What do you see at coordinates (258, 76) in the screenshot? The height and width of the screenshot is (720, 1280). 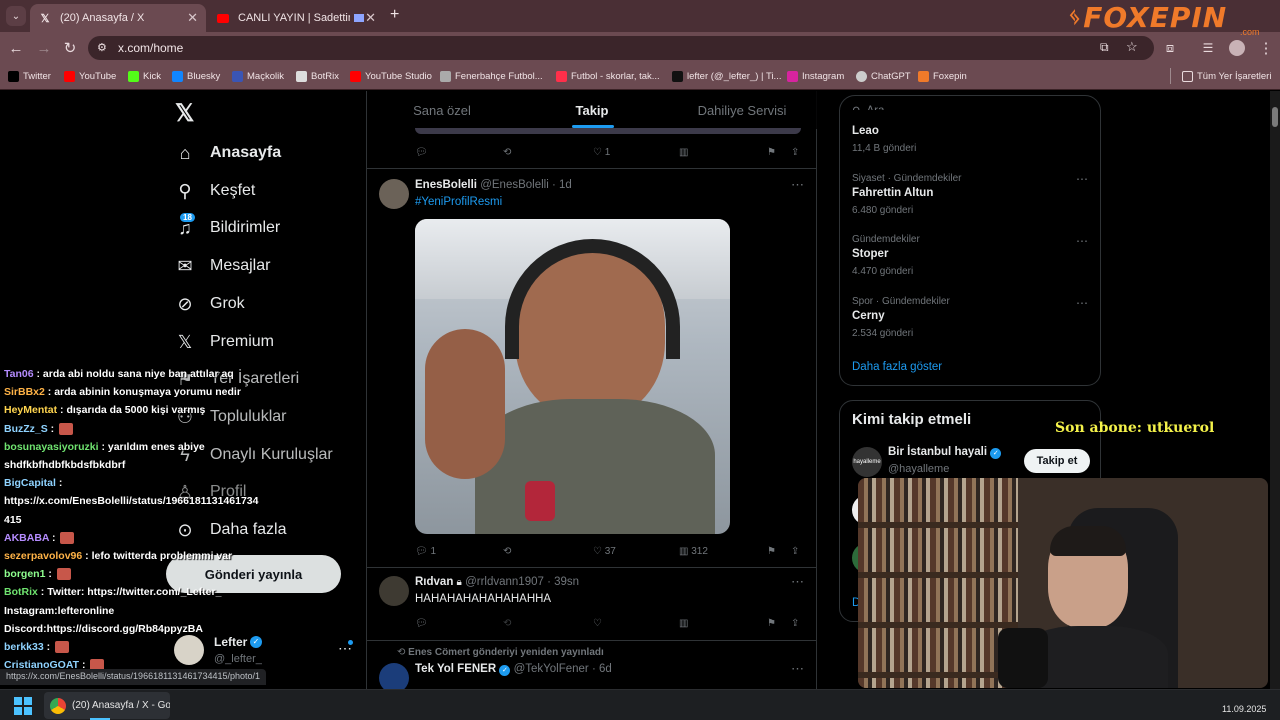 I see `bookmark-mackolik: Maçkolik` at bounding box center [258, 76].